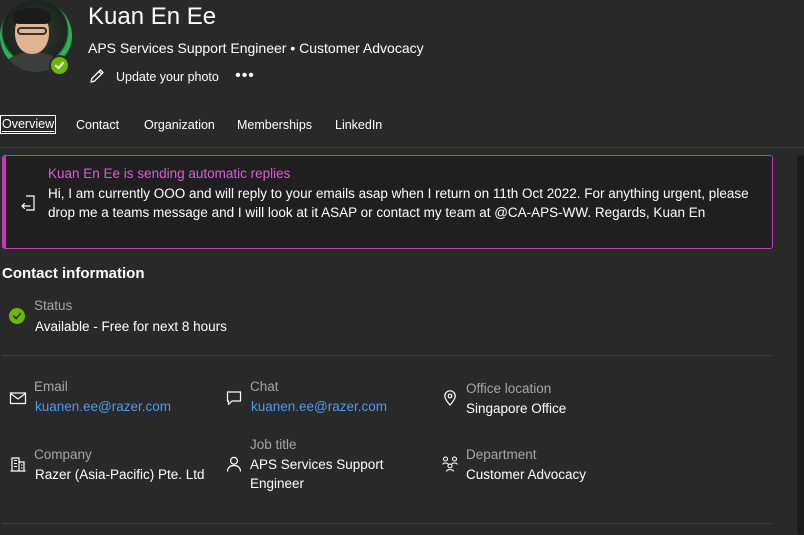 The height and width of the screenshot is (535, 804). What do you see at coordinates (32, 31) in the screenshot?
I see `avatar-glasses` at bounding box center [32, 31].